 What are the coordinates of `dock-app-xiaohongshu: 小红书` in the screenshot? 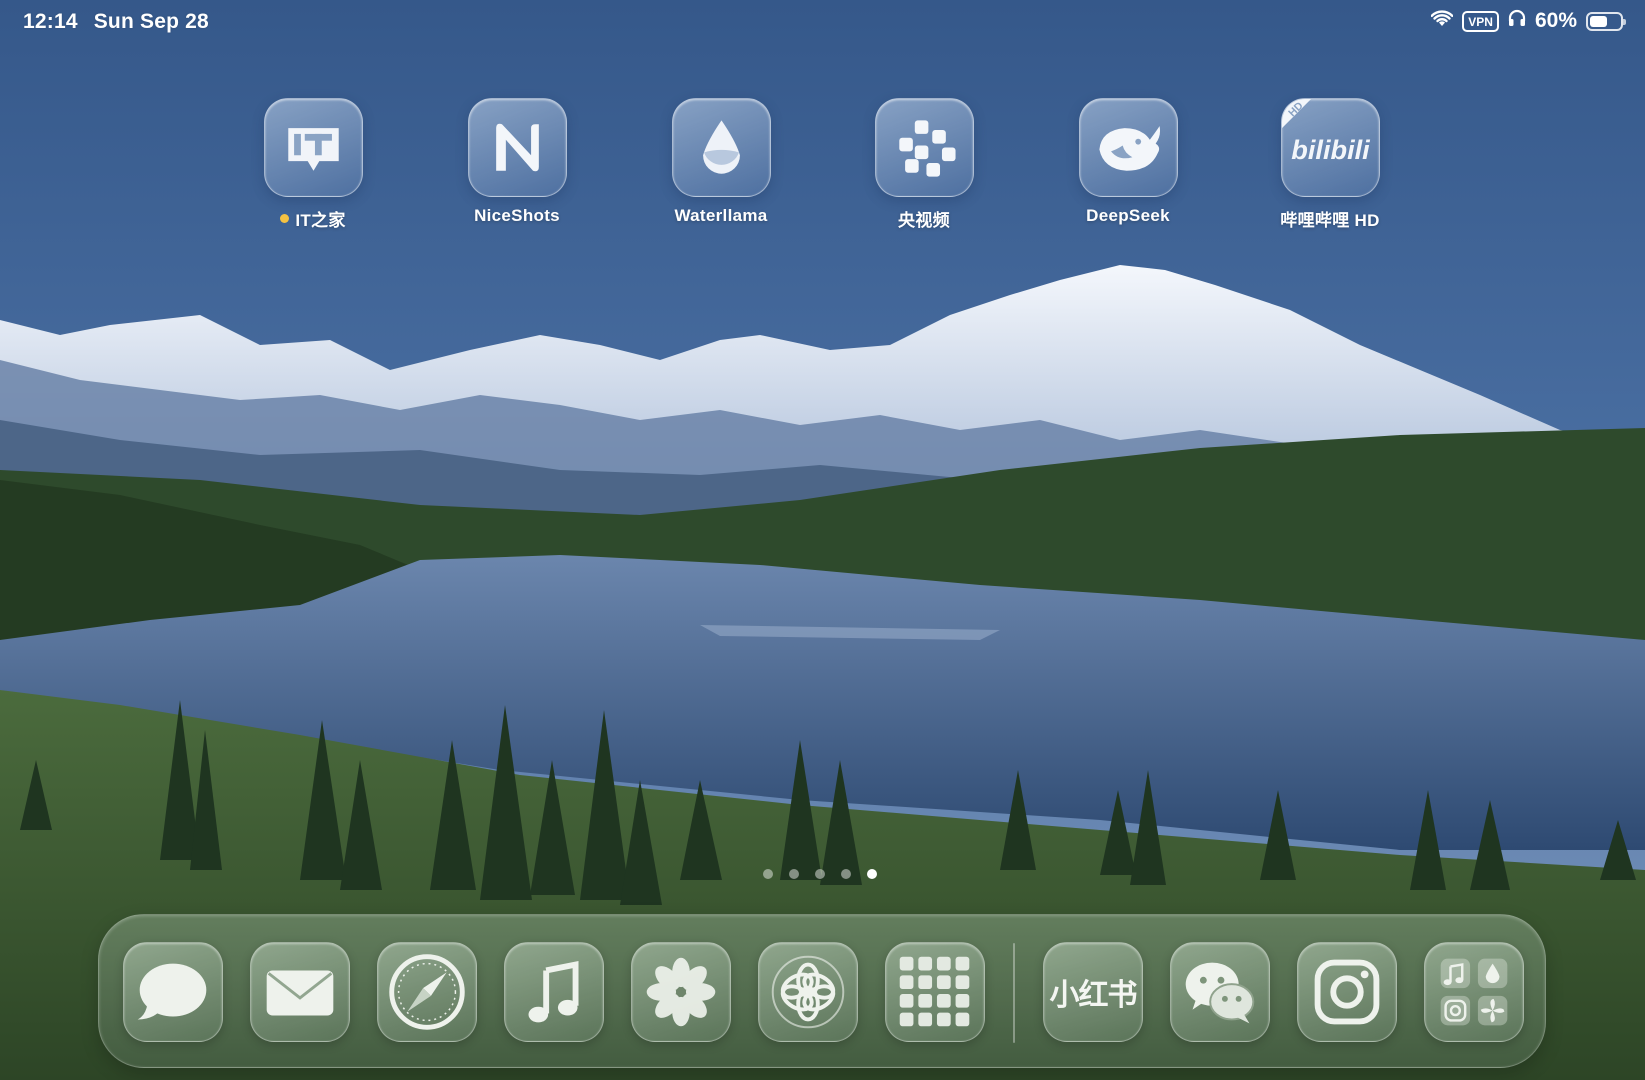 It's located at (1093, 992).